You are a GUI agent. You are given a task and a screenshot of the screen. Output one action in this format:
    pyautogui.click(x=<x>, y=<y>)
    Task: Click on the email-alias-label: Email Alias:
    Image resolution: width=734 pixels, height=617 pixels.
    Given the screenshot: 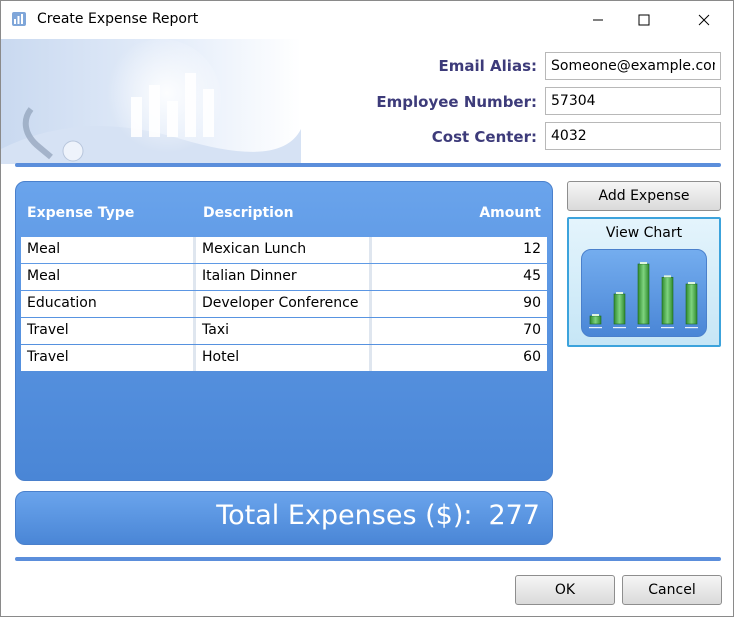 What is the action you would take?
    pyautogui.click(x=487, y=66)
    